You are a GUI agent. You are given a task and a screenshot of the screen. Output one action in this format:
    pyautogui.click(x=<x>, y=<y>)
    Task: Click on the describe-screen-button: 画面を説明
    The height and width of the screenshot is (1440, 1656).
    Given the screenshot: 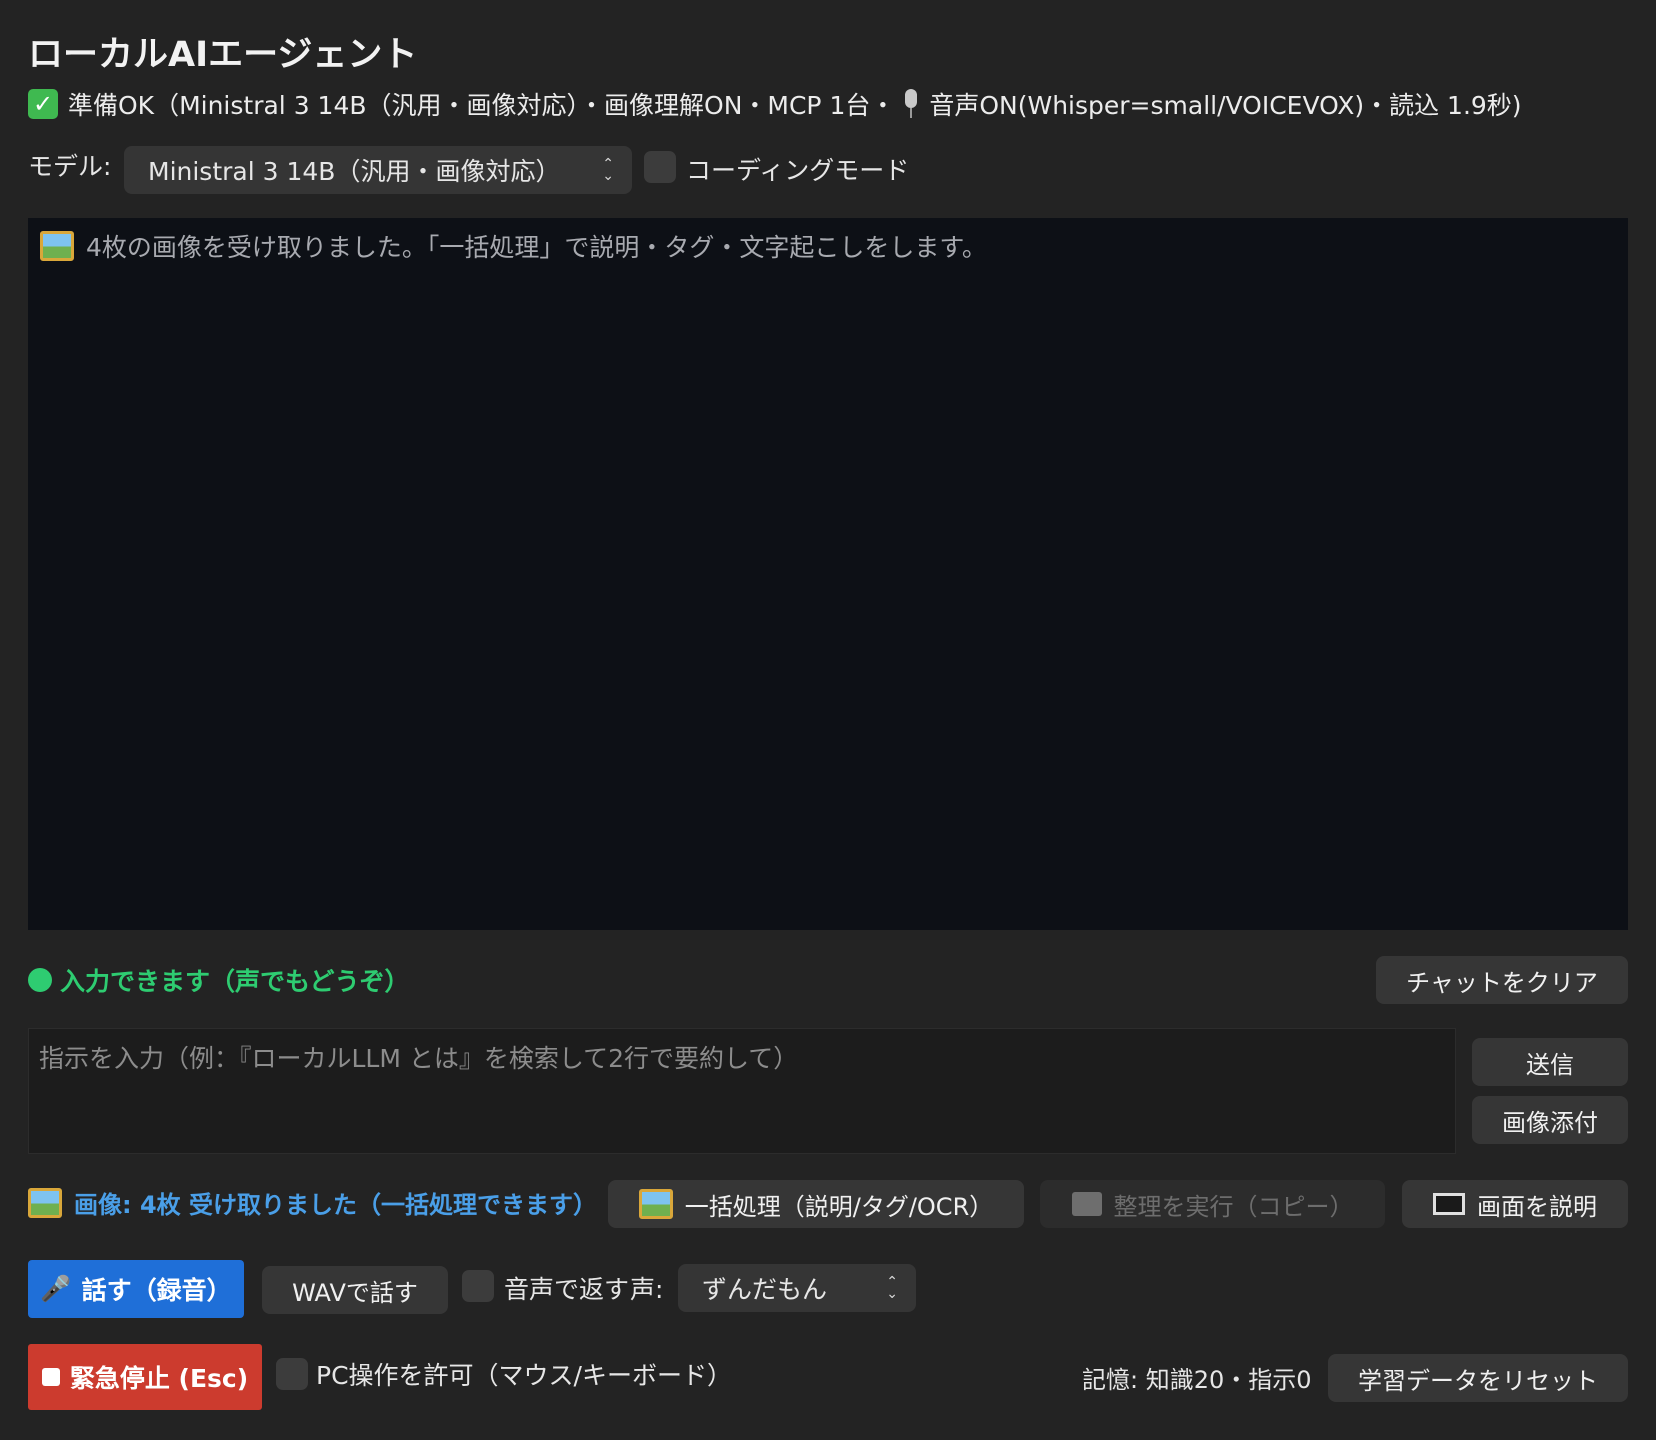 What is the action you would take?
    pyautogui.click(x=1515, y=1204)
    